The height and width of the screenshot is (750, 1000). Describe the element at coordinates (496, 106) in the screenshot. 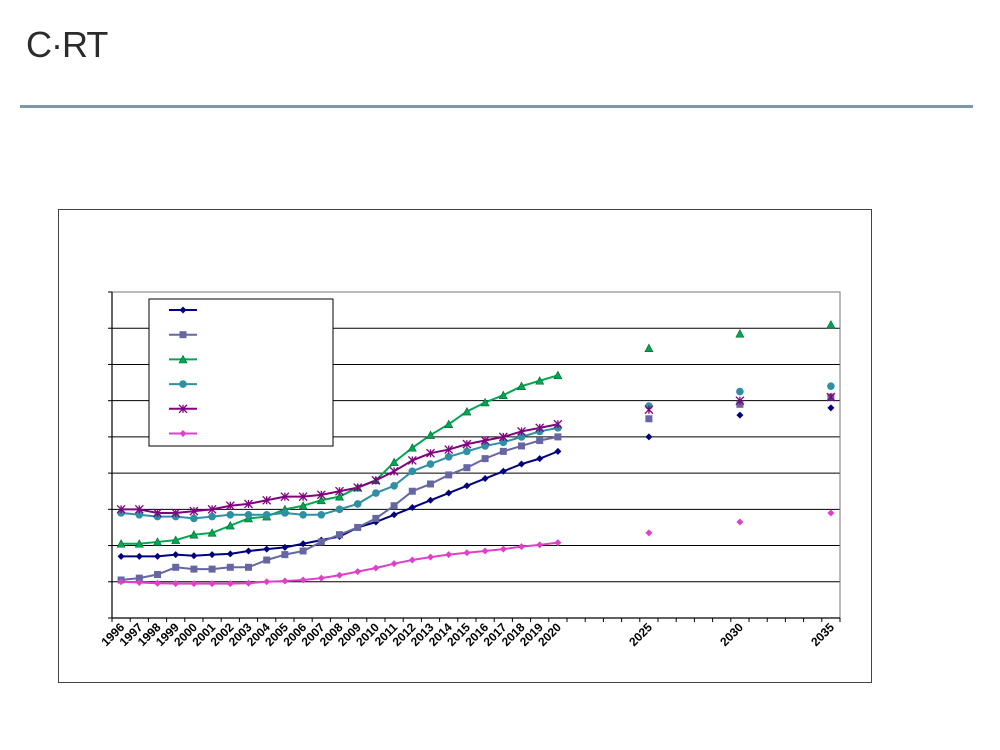

I see `header-rule` at that location.